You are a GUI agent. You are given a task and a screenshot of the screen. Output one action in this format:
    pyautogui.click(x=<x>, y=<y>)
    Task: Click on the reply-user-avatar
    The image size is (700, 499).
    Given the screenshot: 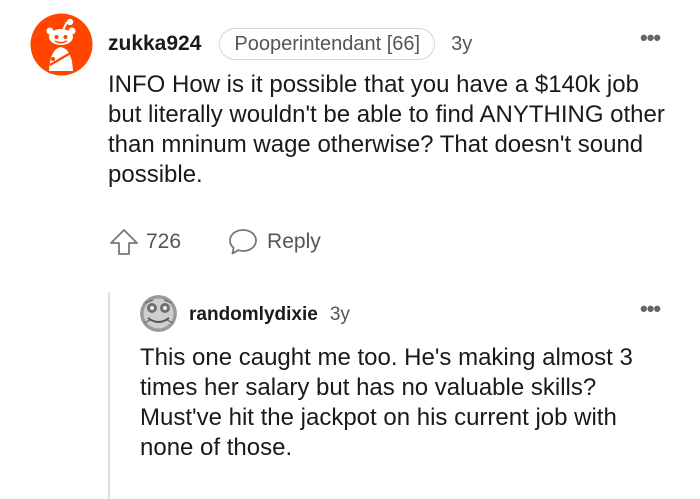 What is the action you would take?
    pyautogui.click(x=158, y=313)
    